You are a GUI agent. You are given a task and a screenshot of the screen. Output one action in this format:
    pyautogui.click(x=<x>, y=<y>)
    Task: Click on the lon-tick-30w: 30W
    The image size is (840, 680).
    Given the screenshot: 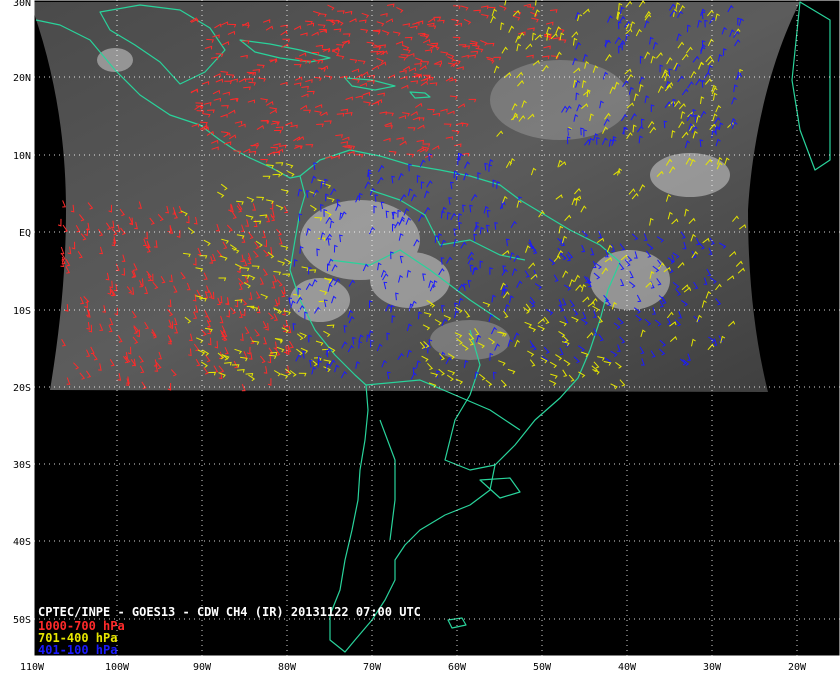 What is the action you would take?
    pyautogui.click(x=712, y=667)
    